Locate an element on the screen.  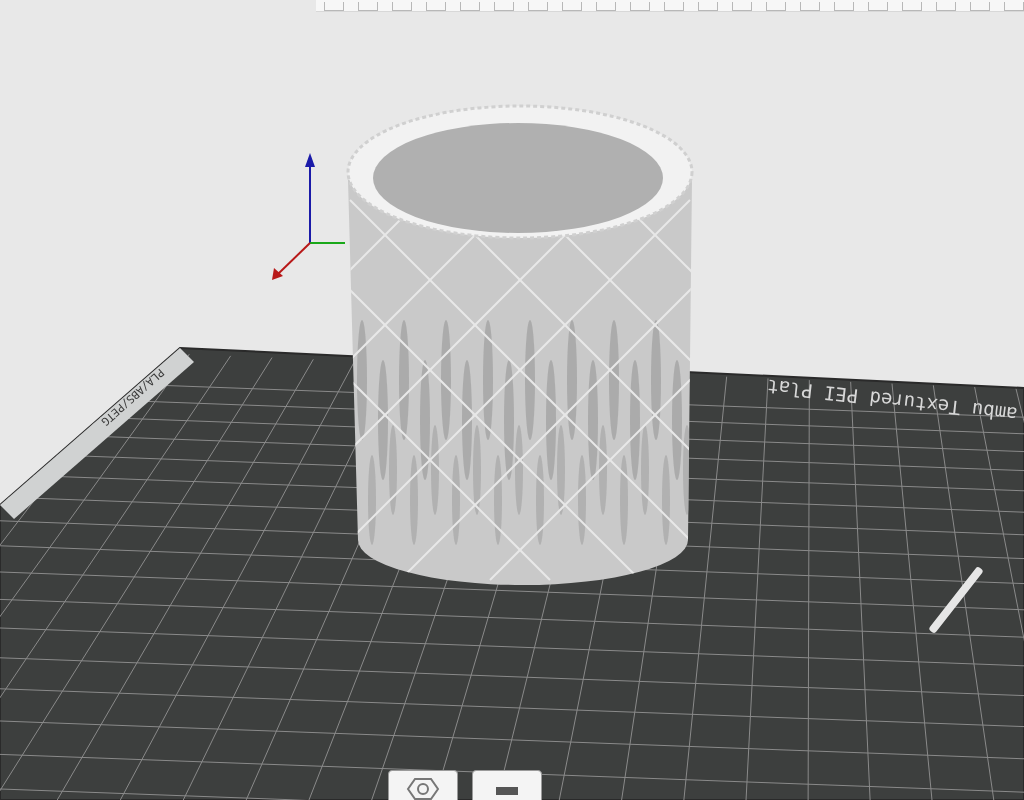
plate-tool-button is located at coordinates (507, 785).